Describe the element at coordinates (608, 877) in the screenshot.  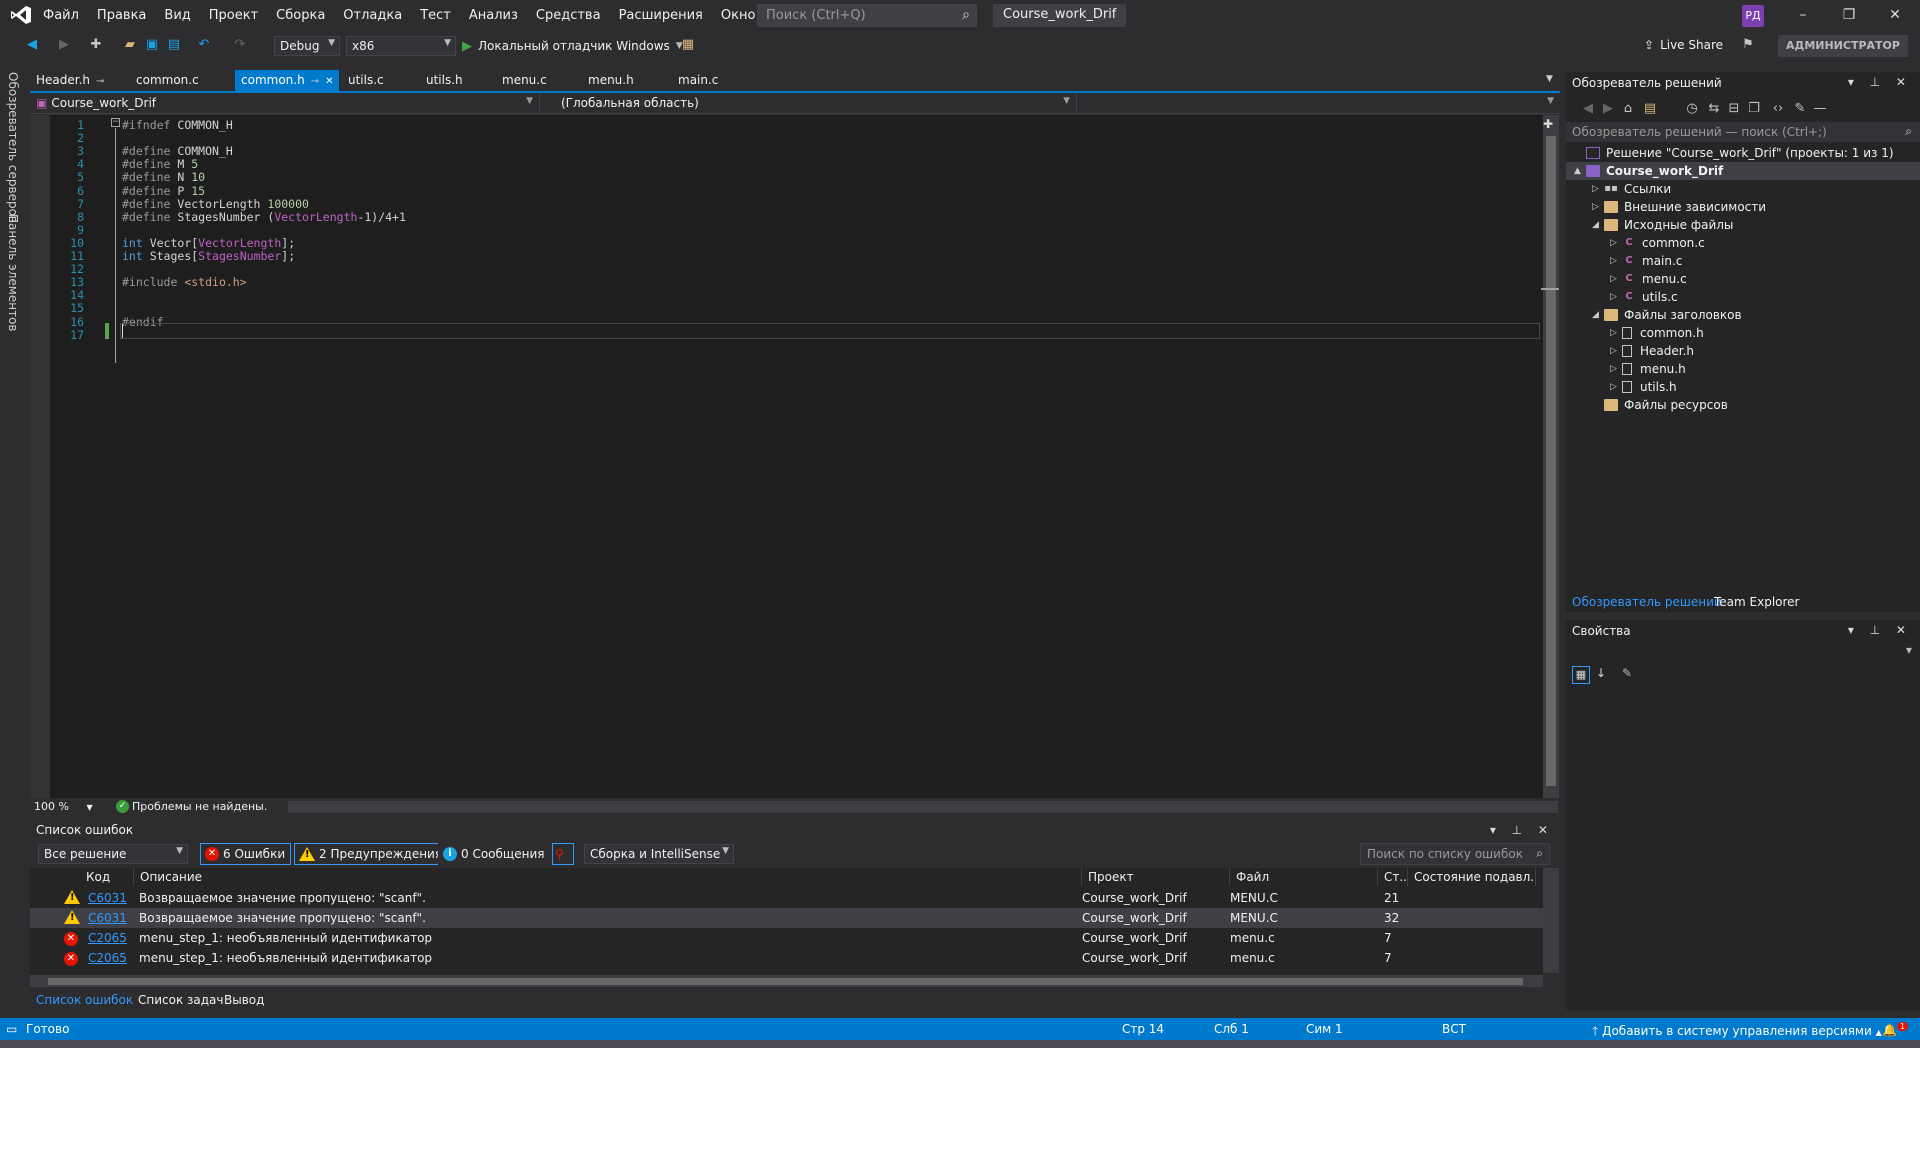
I see `error-column-header: Описание` at that location.